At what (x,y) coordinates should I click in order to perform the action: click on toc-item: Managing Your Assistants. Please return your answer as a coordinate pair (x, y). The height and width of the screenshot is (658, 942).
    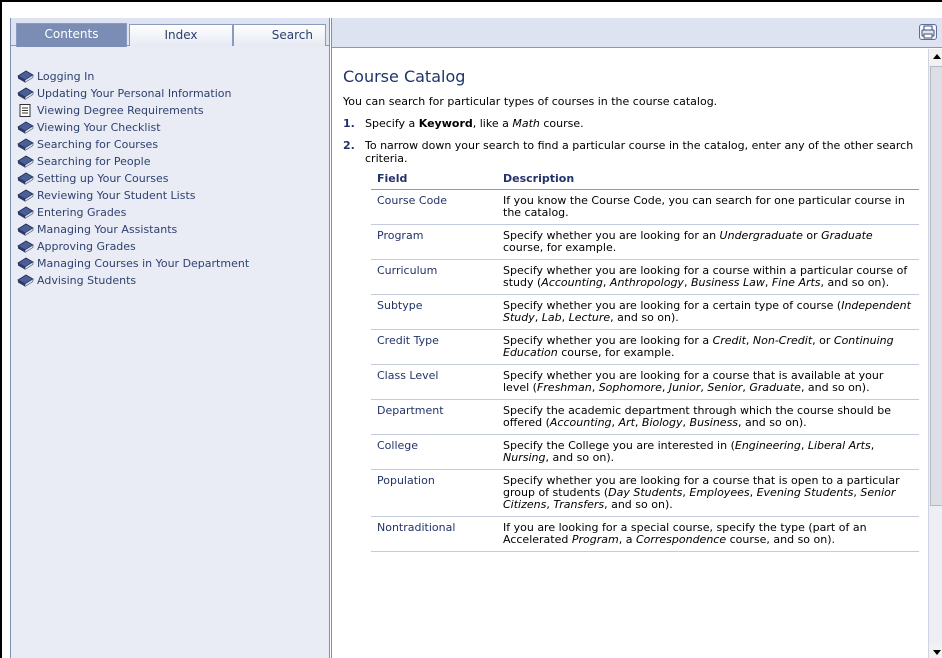
    Looking at the image, I should click on (172, 229).